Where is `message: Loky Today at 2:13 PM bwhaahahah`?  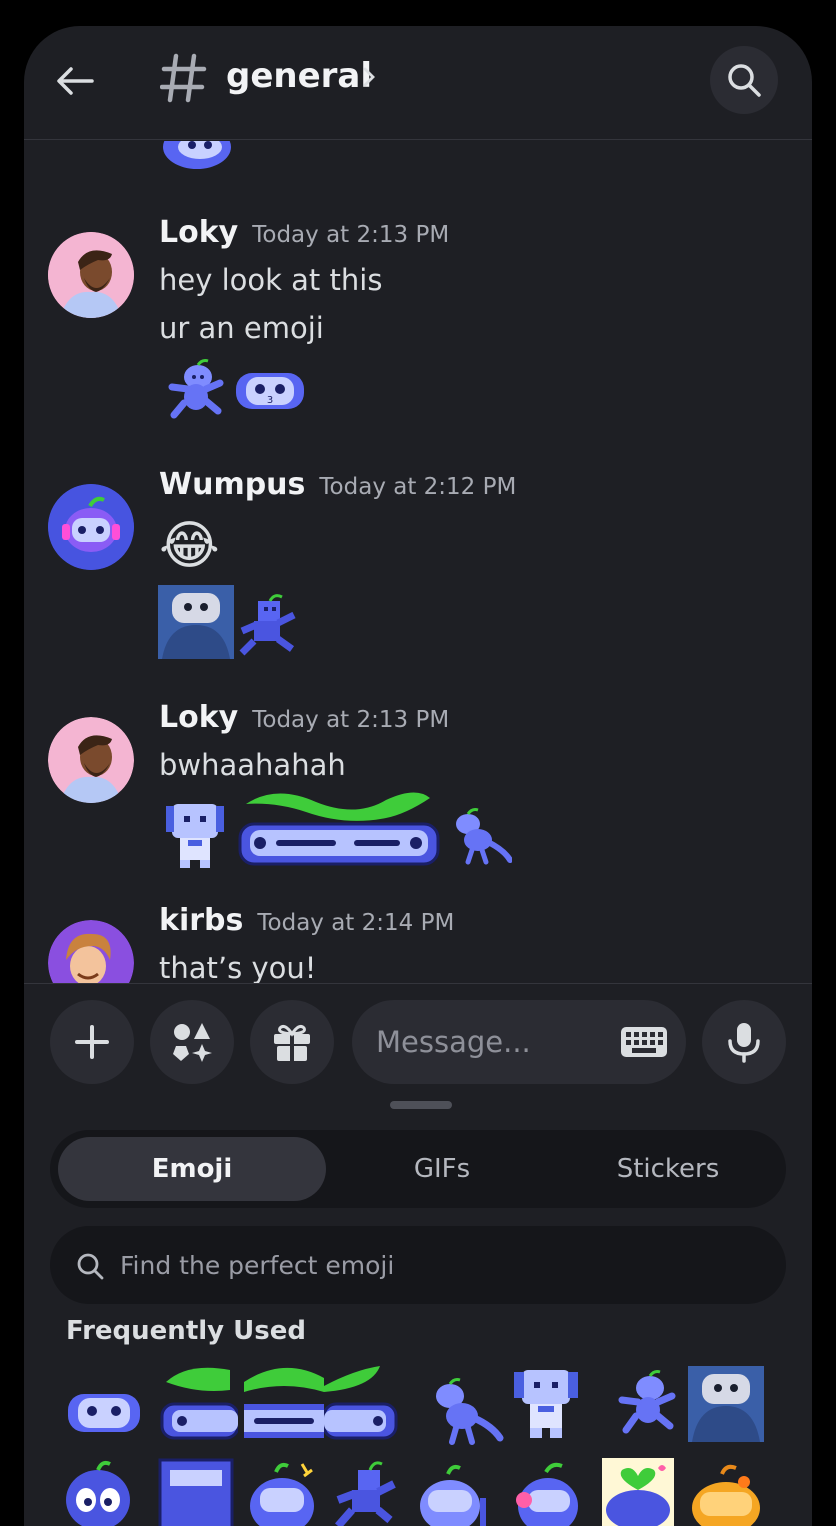 message: Loky Today at 2:13 PM bwhaahahah is located at coordinates (418, 794).